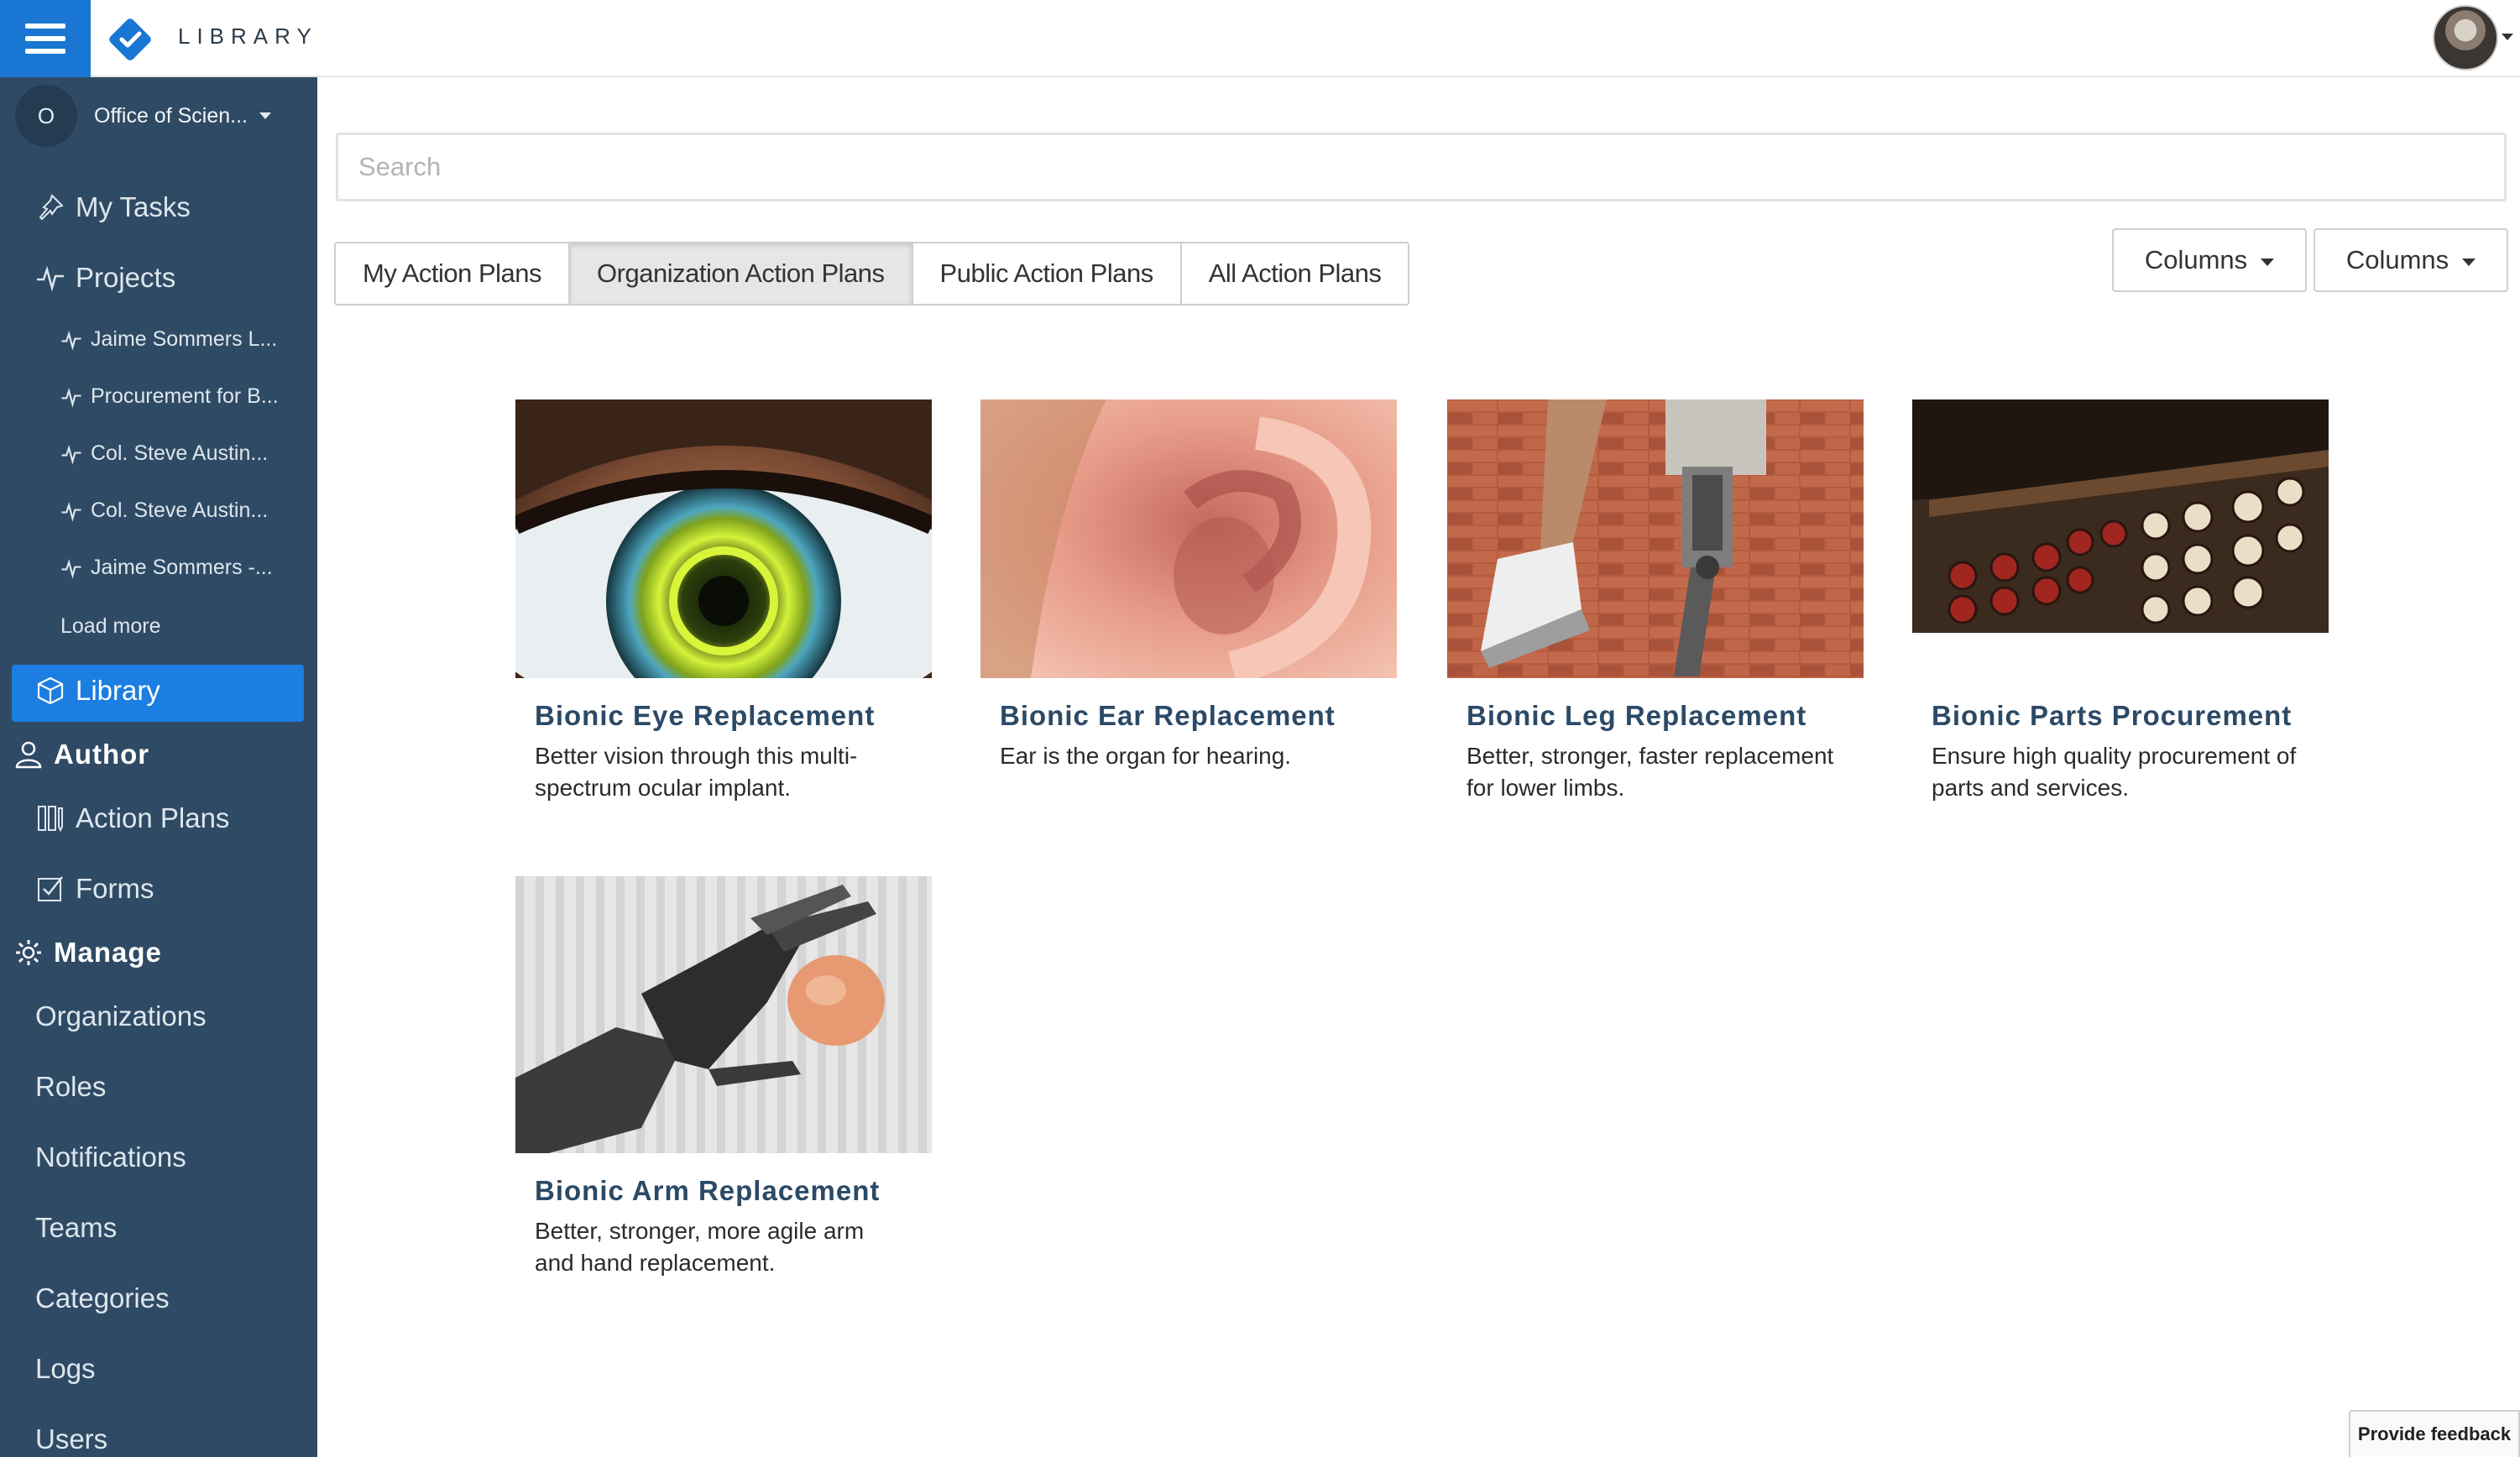  What do you see at coordinates (70, 1087) in the screenshot?
I see `sidebar-item-roles: Roles` at bounding box center [70, 1087].